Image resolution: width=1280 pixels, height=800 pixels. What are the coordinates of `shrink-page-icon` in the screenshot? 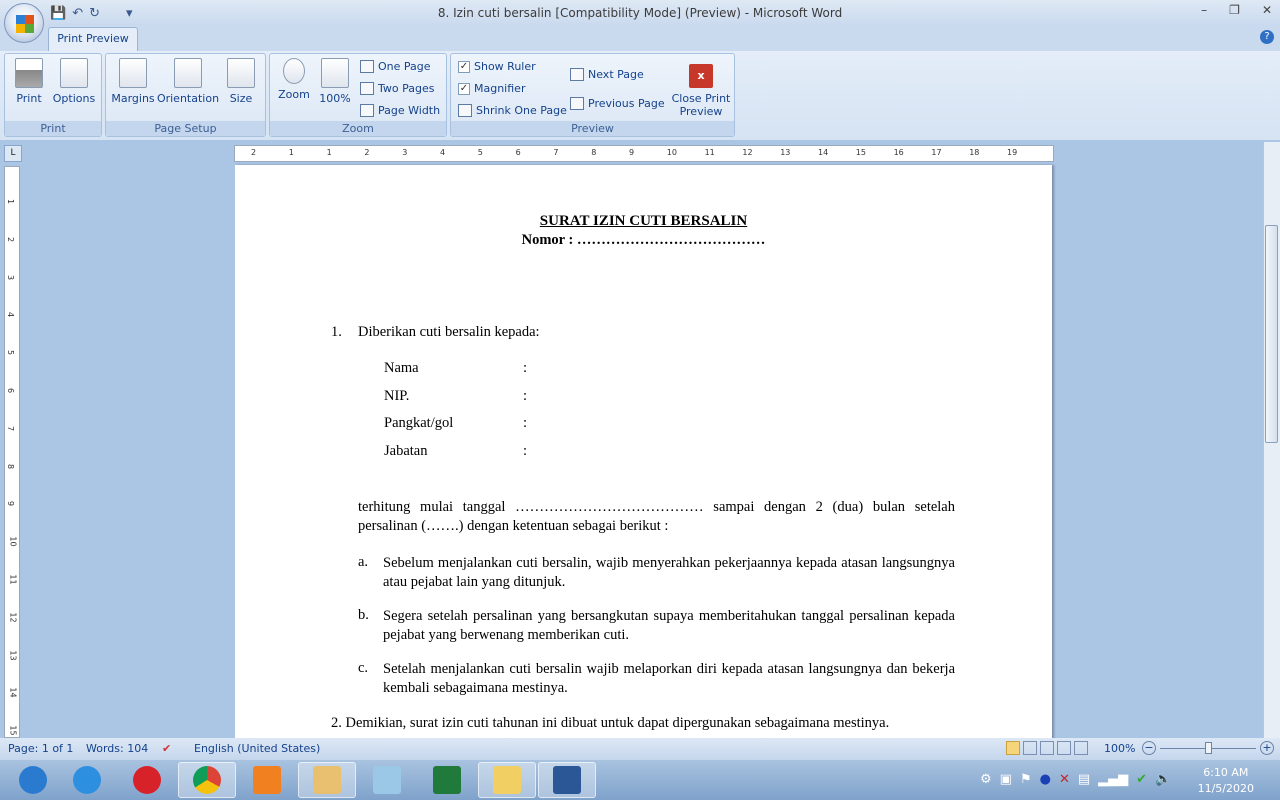 It's located at (465, 110).